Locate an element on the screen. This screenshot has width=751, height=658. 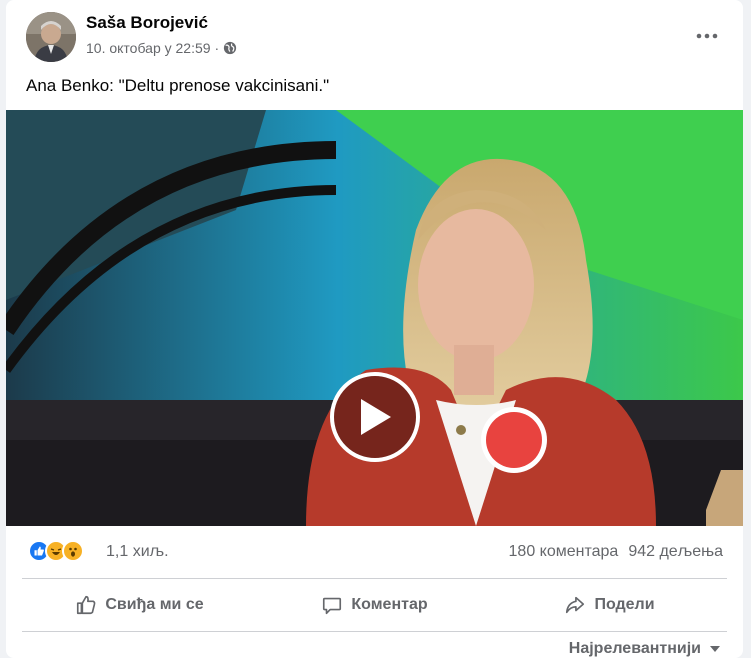
like-button: Свиђа ми се is located at coordinates (139, 605).